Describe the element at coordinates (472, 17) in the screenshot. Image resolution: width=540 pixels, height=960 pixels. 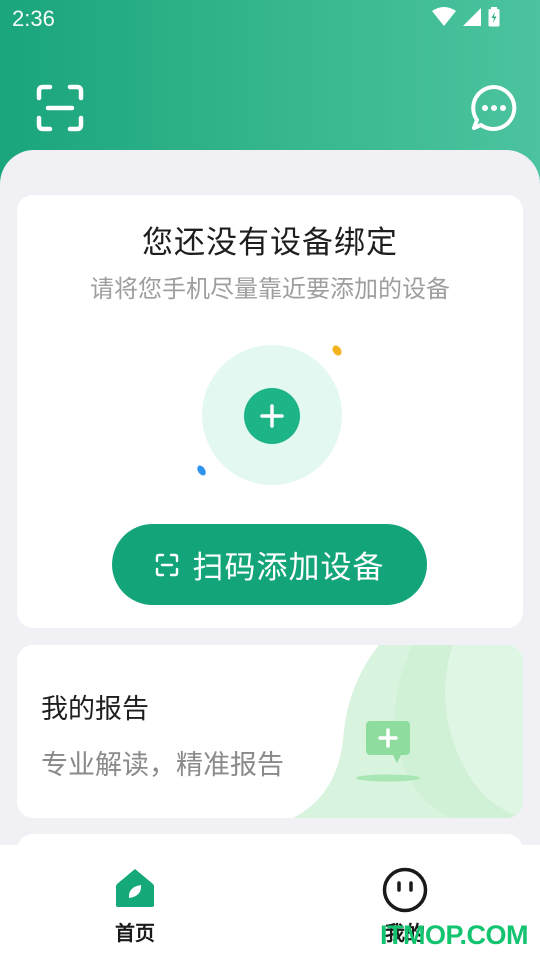
I see `cell-signal-icon` at that location.